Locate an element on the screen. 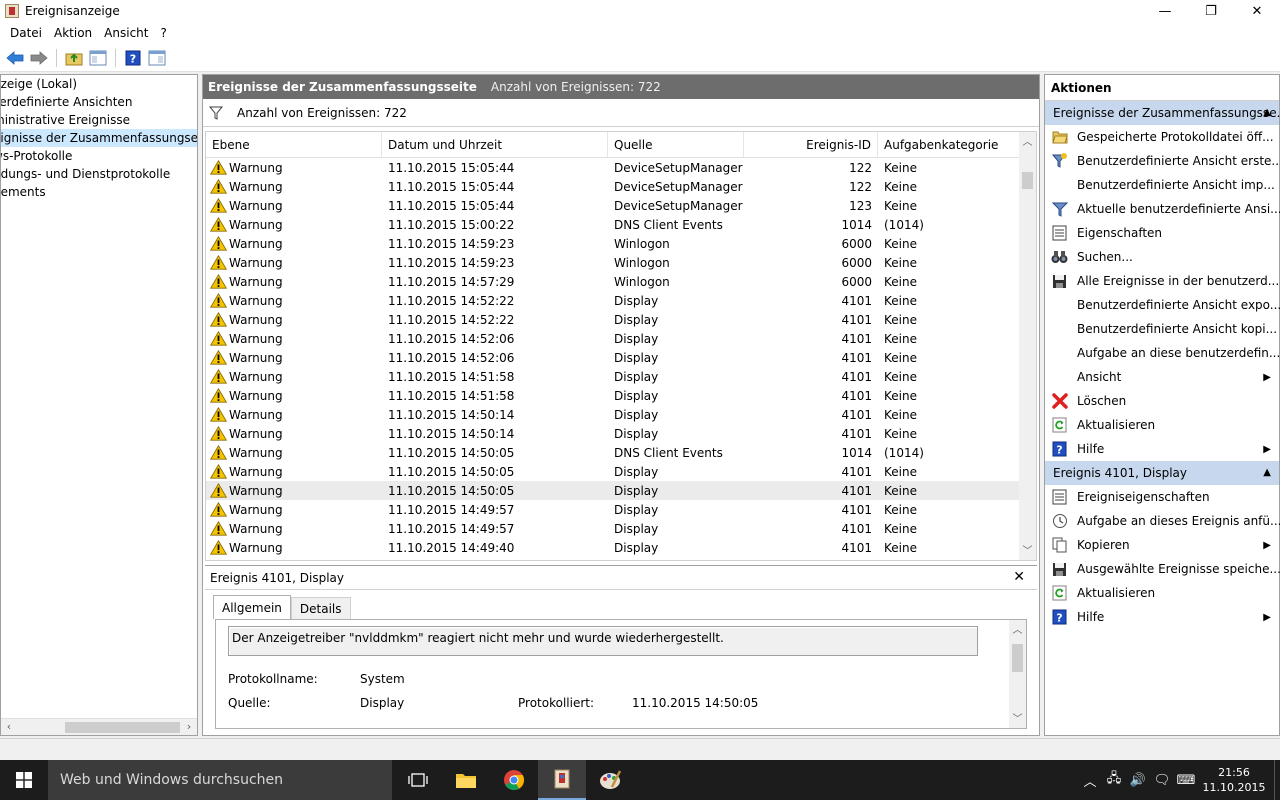 This screenshot has height=800, width=1280. close-detail-icon: ✕ is located at coordinates (1019, 577).